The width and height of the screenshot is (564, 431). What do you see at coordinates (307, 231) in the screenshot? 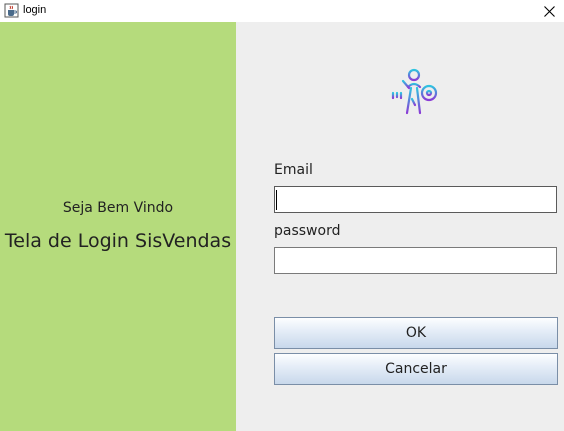
I see `password-label: password` at bounding box center [307, 231].